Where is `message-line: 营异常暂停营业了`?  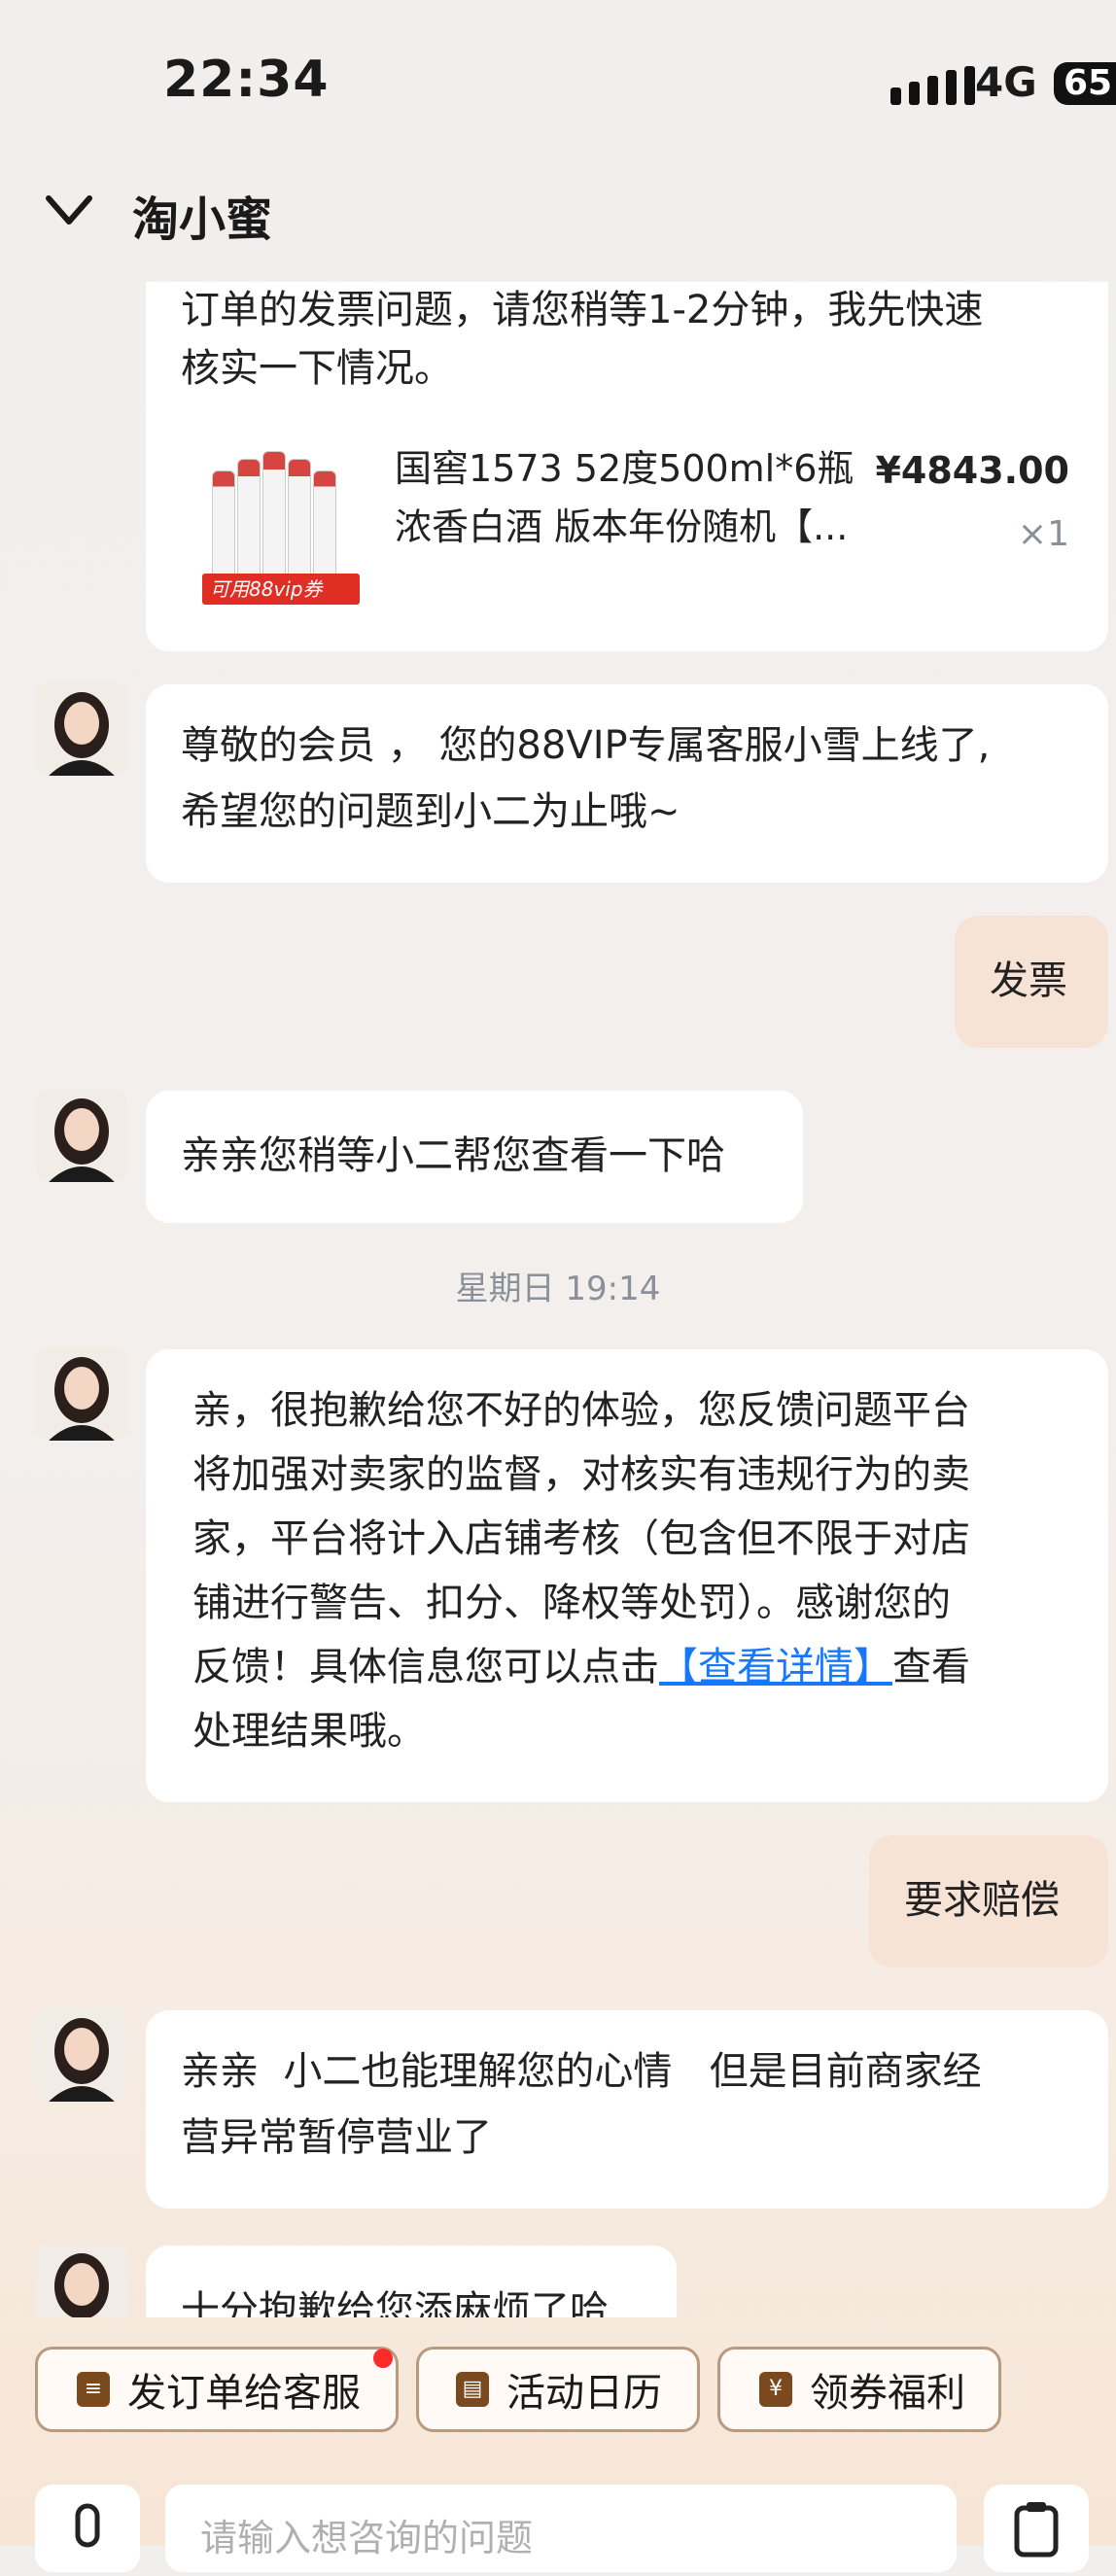
message-line: 营异常暂停营业了 is located at coordinates (336, 2137).